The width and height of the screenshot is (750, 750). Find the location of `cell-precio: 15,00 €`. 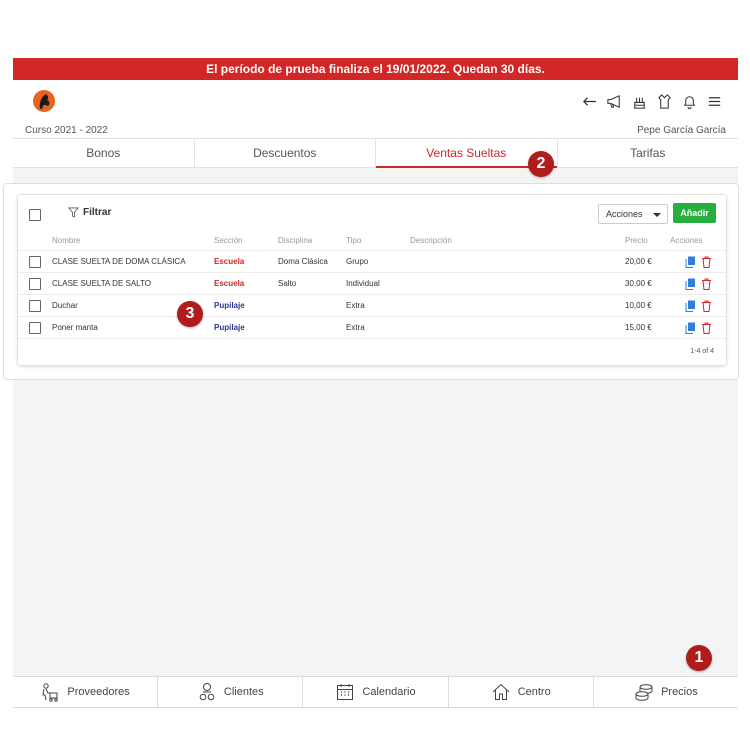

cell-precio: 15,00 € is located at coordinates (638, 327).